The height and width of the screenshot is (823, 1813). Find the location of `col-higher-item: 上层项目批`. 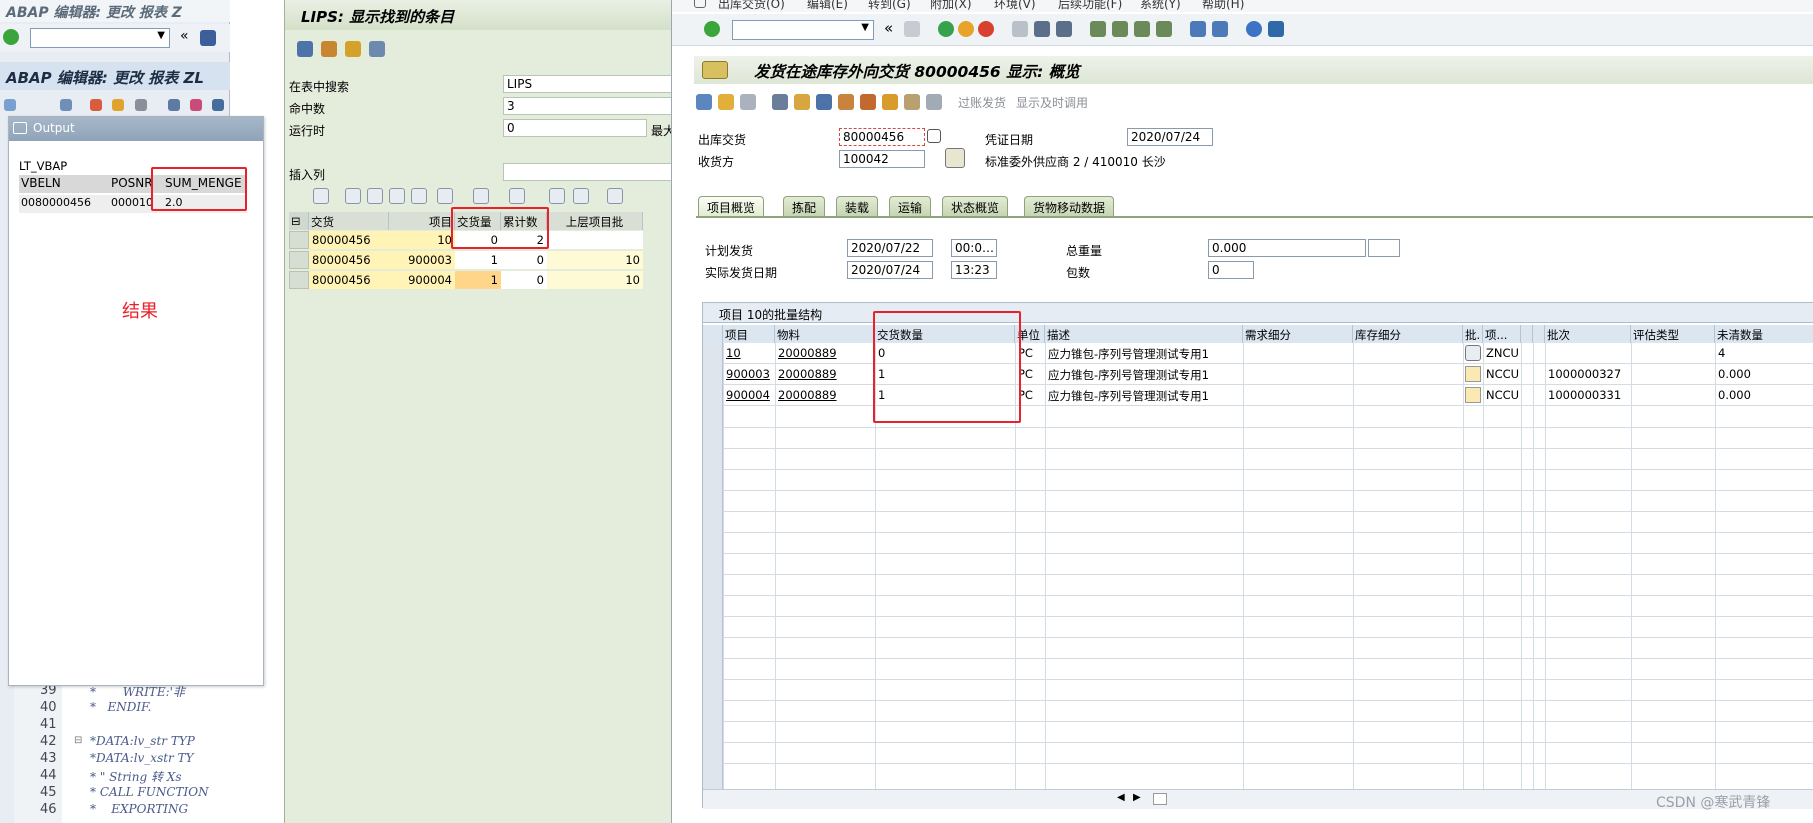

col-higher-item: 上层项目批 is located at coordinates (595, 221).